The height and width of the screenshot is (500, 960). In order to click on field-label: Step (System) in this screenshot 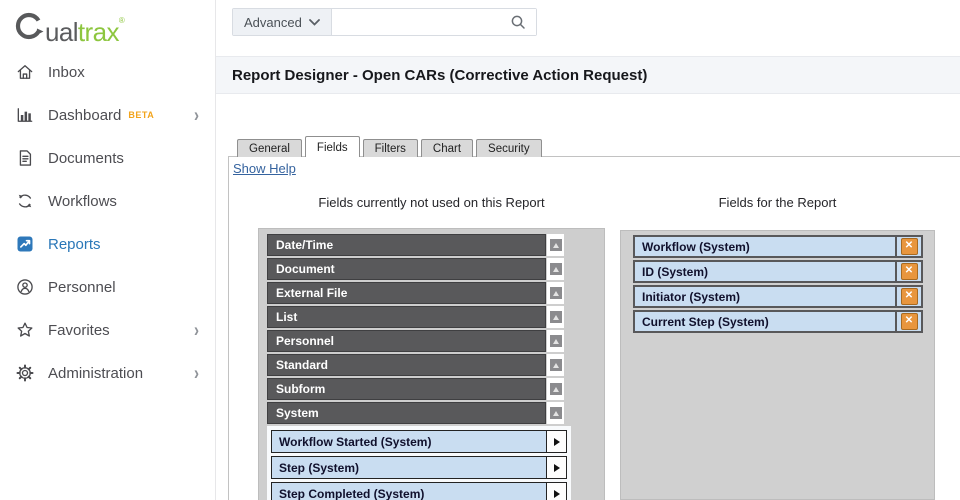, I will do `click(319, 467)`.